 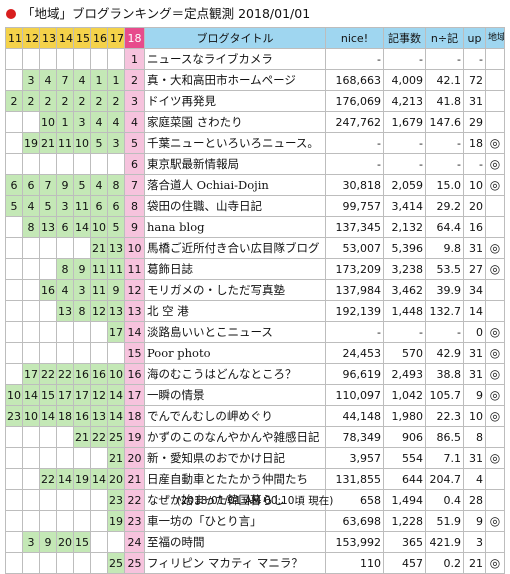 I want to click on blog-title-cell: 家庭菜園 さわたり, so click(x=235, y=122).